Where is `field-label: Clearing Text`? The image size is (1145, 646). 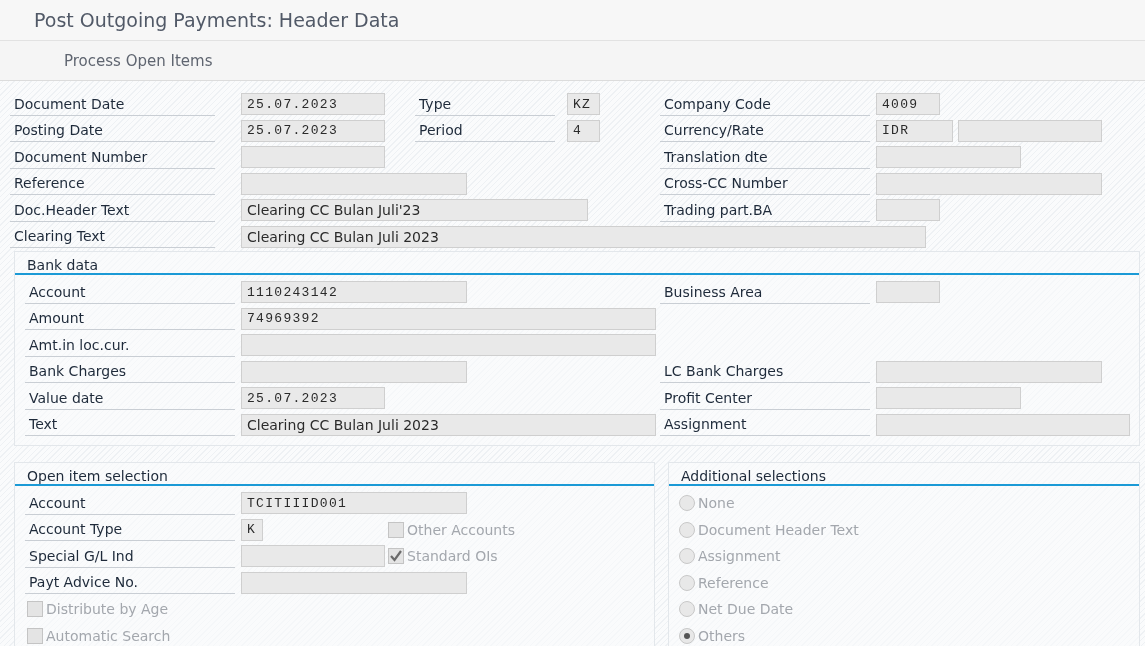 field-label: Clearing Text is located at coordinates (112, 237).